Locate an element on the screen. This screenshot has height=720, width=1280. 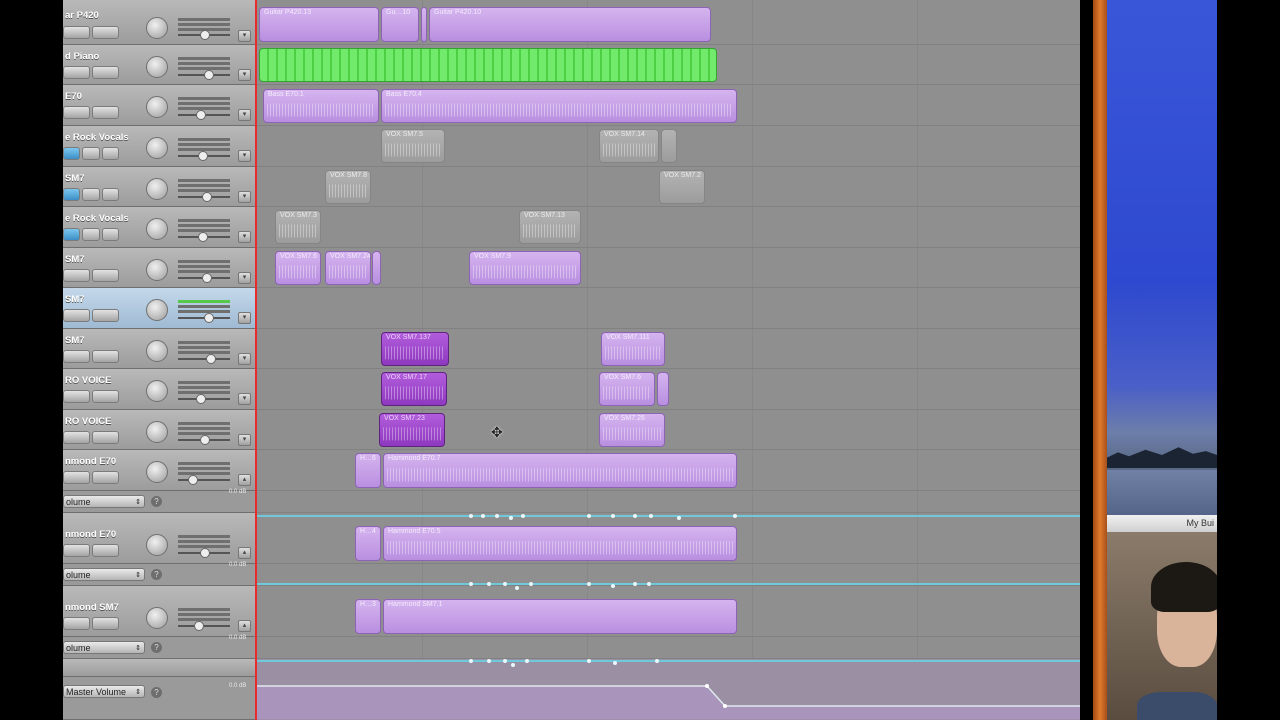
audio-region-muted: VOX SM7.3 is located at coordinates (298, 227).